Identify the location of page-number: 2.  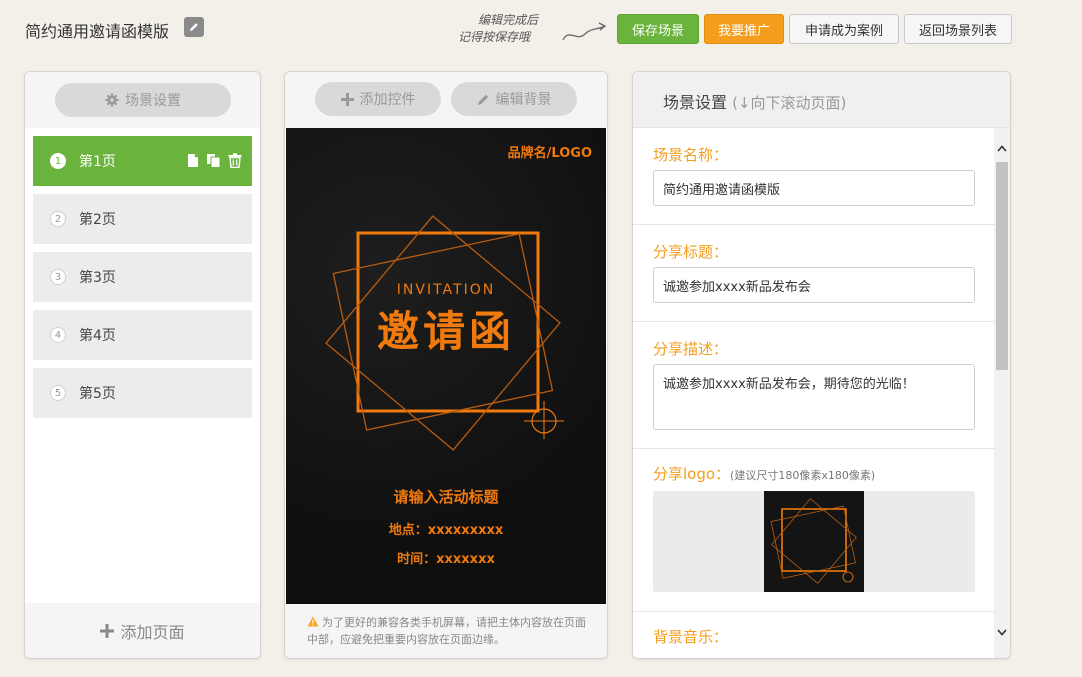
(58, 219).